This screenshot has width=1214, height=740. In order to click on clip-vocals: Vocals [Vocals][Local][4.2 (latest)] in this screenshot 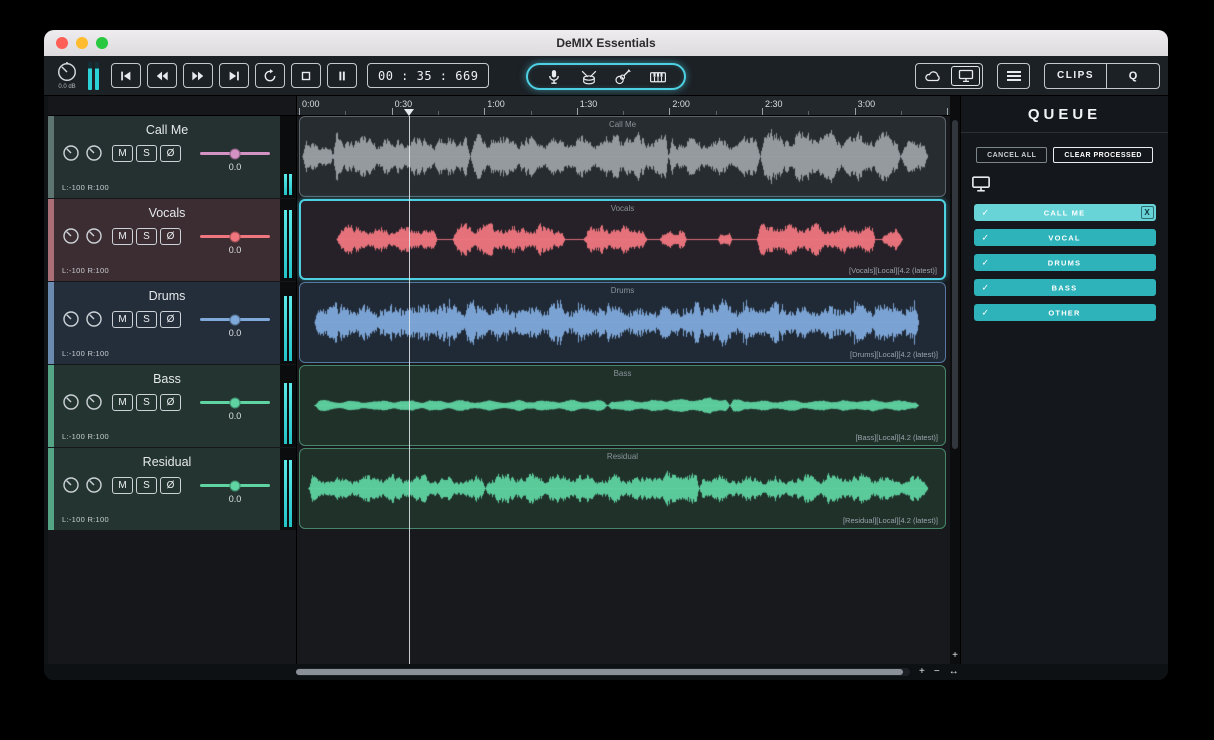, I will do `click(622, 239)`.